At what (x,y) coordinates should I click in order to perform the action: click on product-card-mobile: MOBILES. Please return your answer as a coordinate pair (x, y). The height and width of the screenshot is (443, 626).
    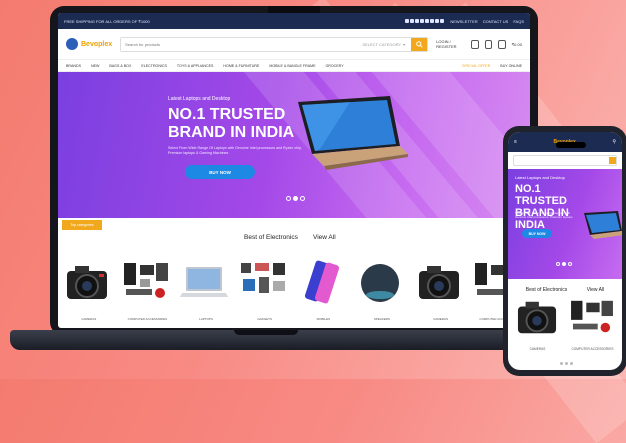
    Looking at the image, I should click on (323, 289).